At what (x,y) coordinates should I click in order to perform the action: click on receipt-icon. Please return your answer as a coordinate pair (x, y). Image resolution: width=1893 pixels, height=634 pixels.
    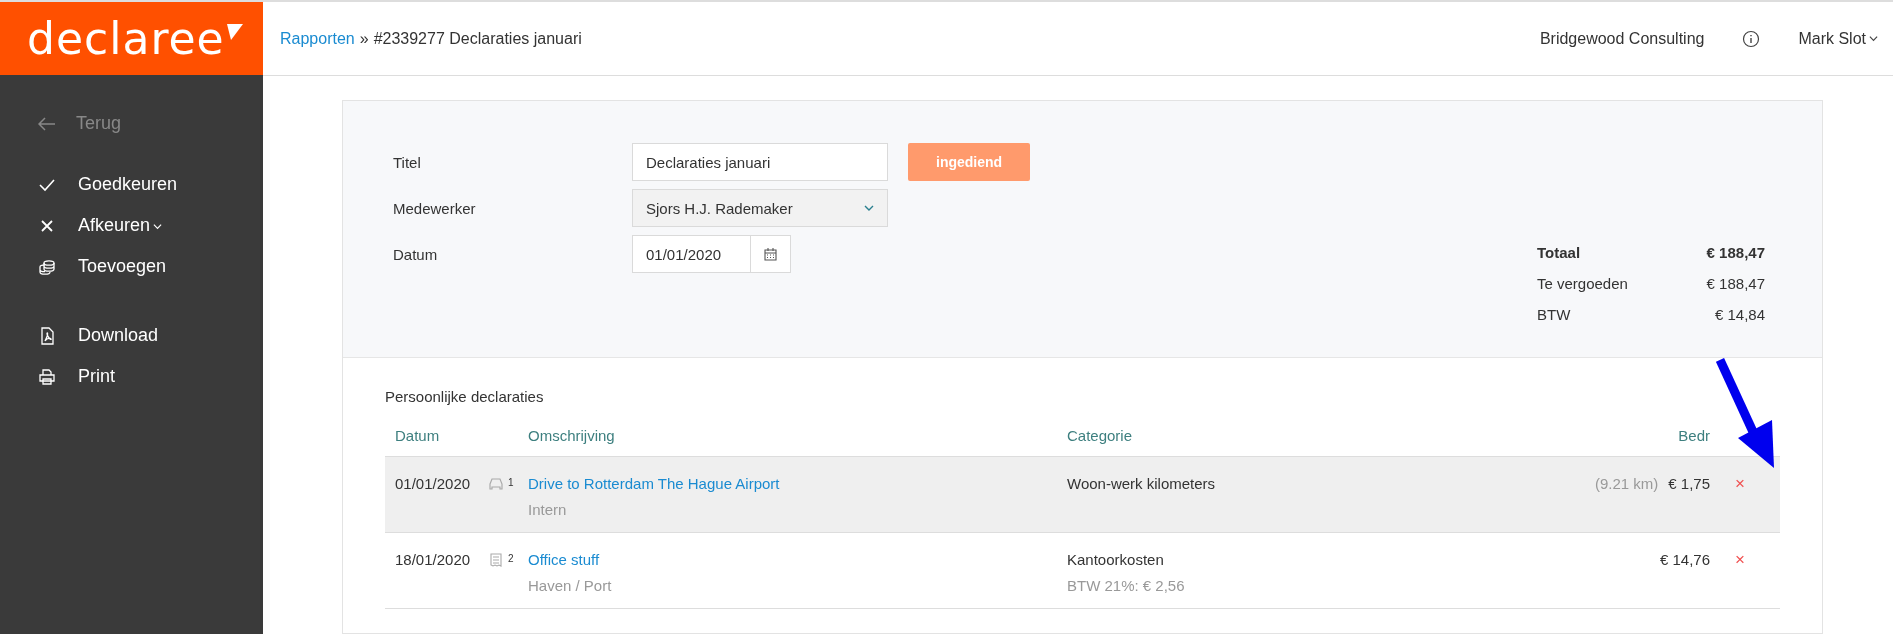
    Looking at the image, I should click on (496, 560).